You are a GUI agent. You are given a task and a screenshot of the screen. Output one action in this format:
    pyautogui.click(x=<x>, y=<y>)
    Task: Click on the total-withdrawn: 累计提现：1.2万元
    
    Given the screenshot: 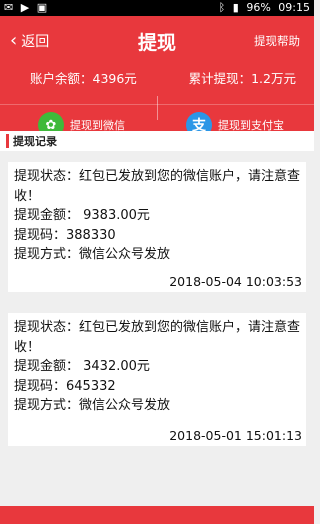 What is the action you would take?
    pyautogui.click(x=242, y=78)
    